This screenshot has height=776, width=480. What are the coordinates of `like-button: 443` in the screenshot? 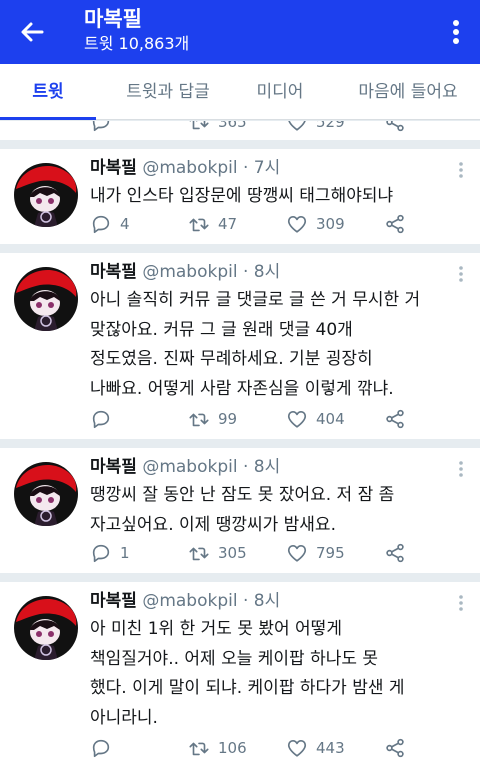 It's located at (315, 748).